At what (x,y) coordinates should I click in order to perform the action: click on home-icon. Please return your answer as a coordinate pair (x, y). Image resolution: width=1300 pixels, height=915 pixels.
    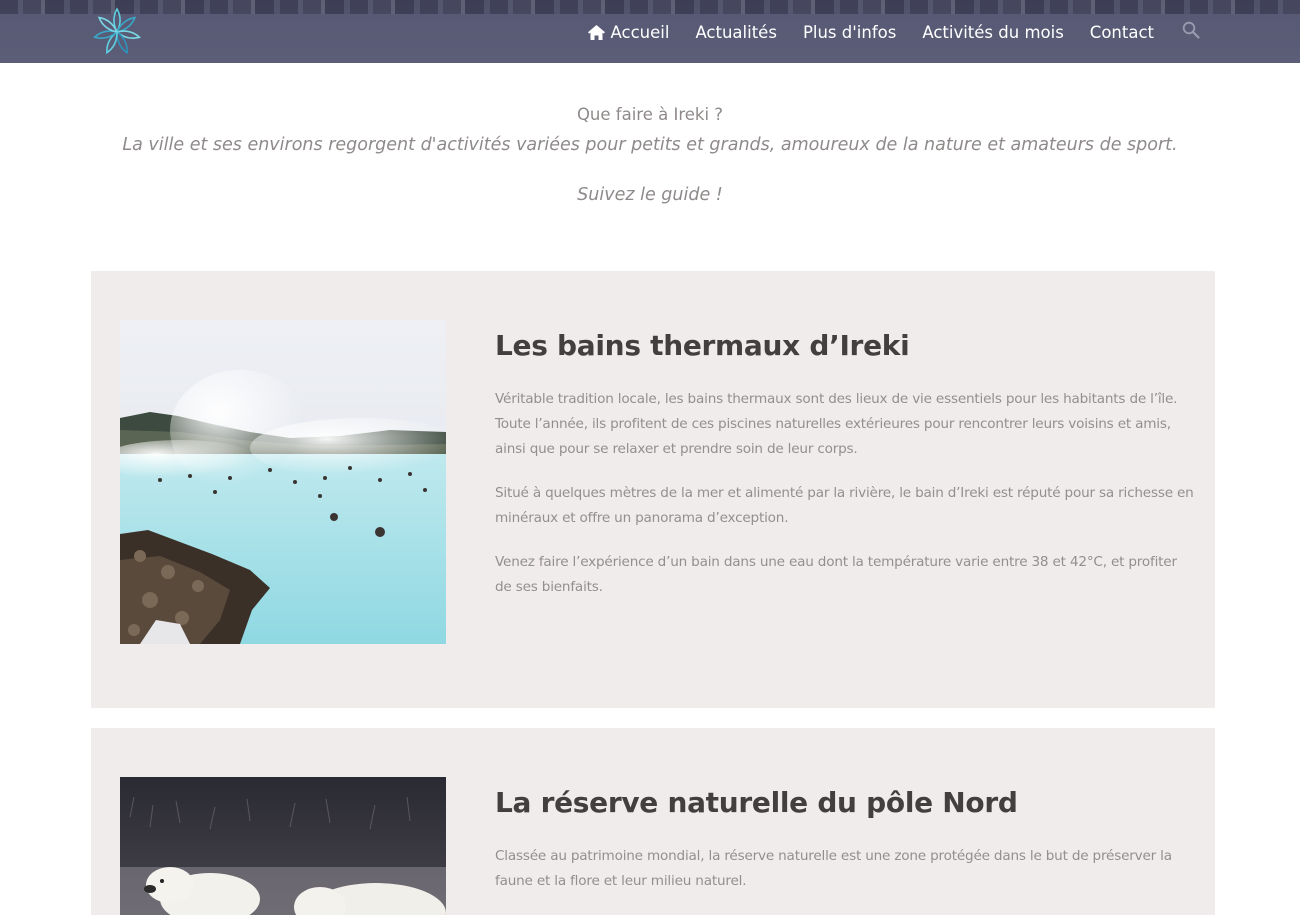
    Looking at the image, I should click on (596, 32).